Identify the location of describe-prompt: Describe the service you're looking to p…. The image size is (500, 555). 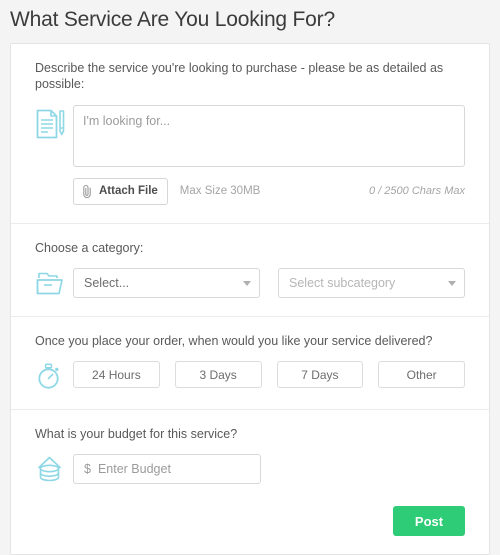
(239, 76).